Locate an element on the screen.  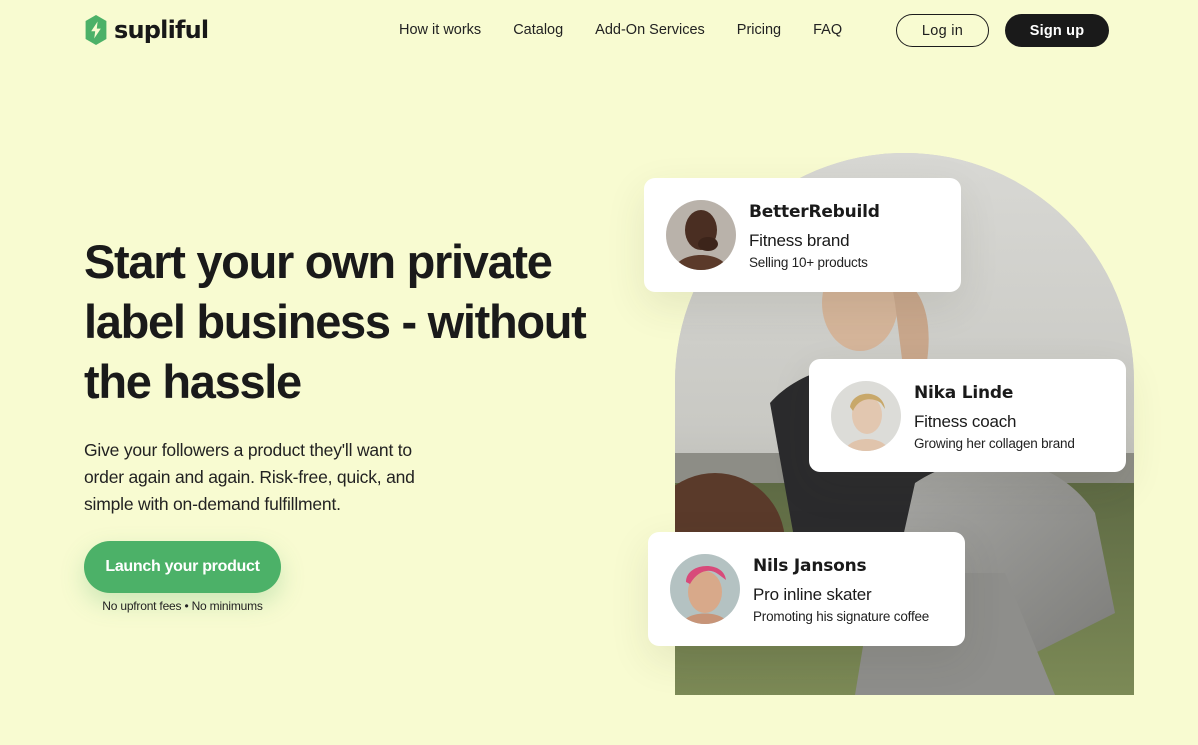
signup-button: Sign up is located at coordinates (1057, 30).